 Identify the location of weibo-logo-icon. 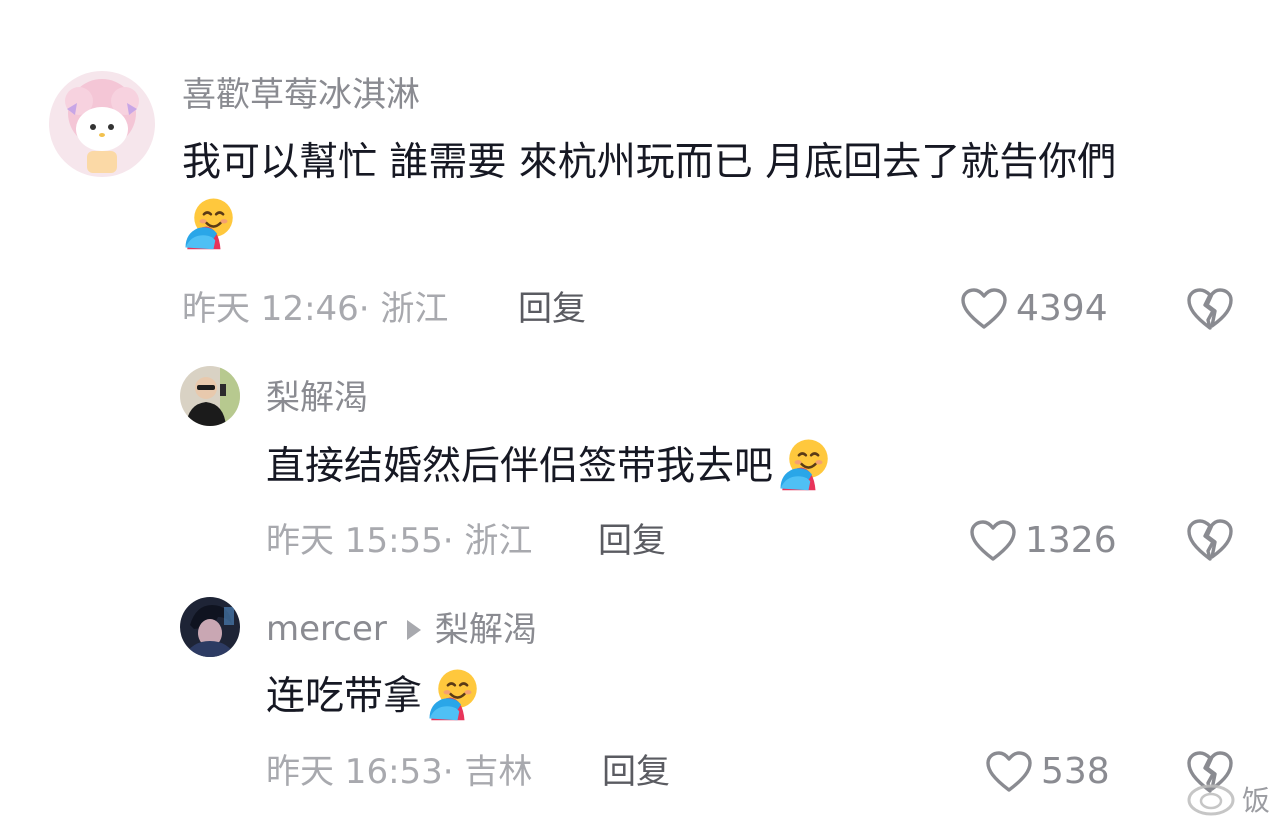
(1211, 800).